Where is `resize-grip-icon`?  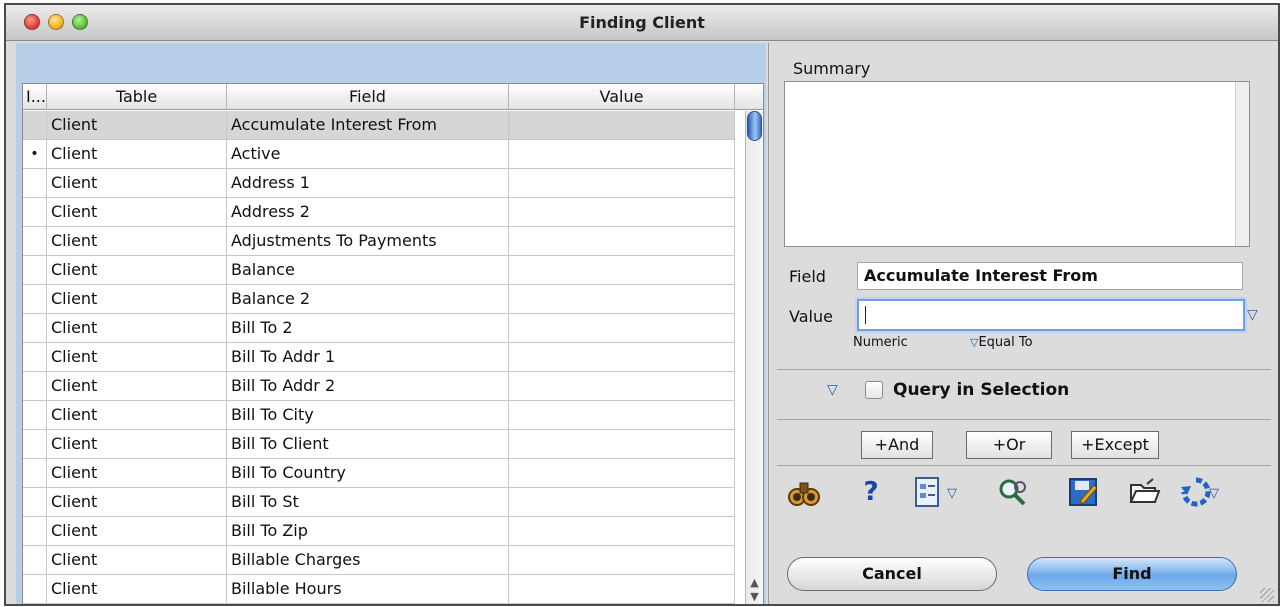 resize-grip-icon is located at coordinates (1267, 595).